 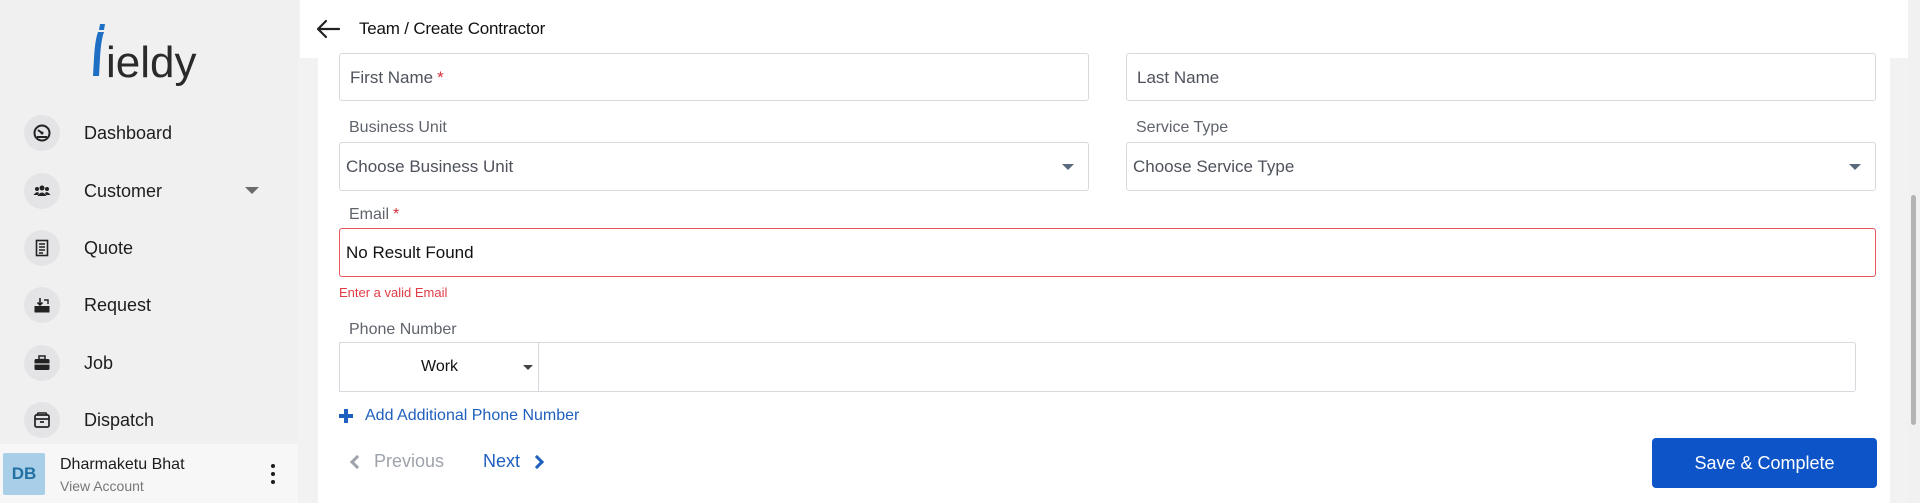 I want to click on sidebar-item-label: Dashboard, so click(x=128, y=132).